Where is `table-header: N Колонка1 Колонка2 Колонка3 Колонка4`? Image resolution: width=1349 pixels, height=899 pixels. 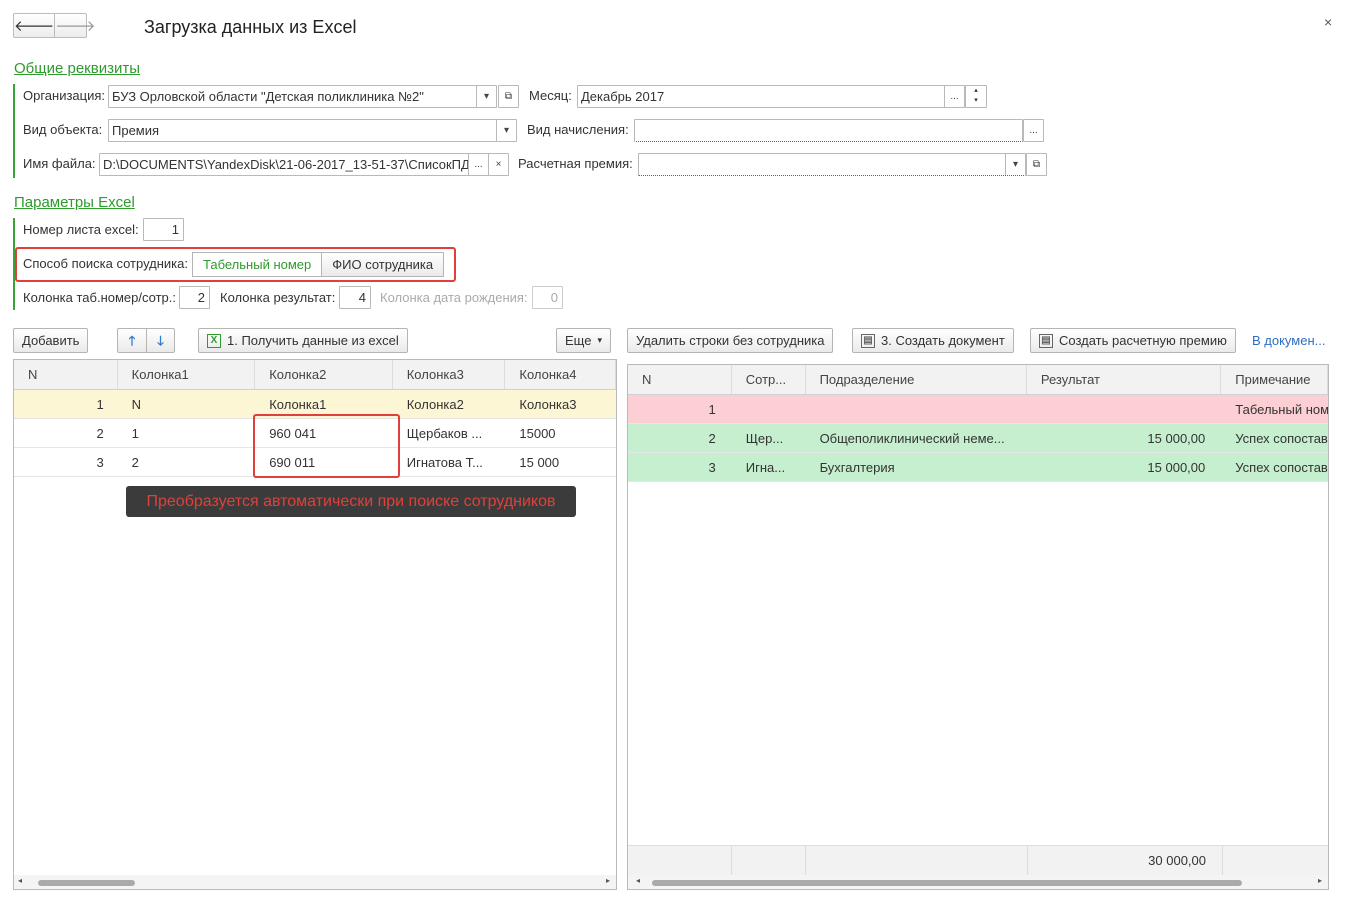 table-header: N Колонка1 Колонка2 Колонка3 Колонка4 is located at coordinates (315, 375).